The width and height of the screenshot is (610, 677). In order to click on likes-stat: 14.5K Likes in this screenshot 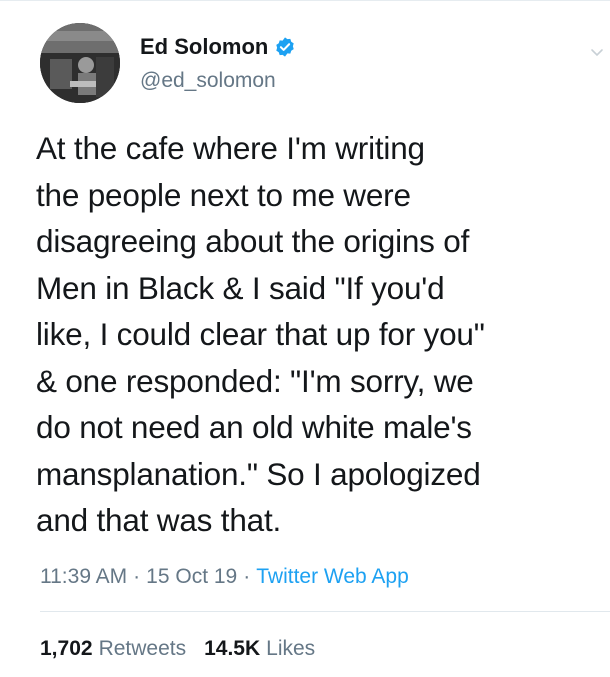, I will do `click(259, 649)`.